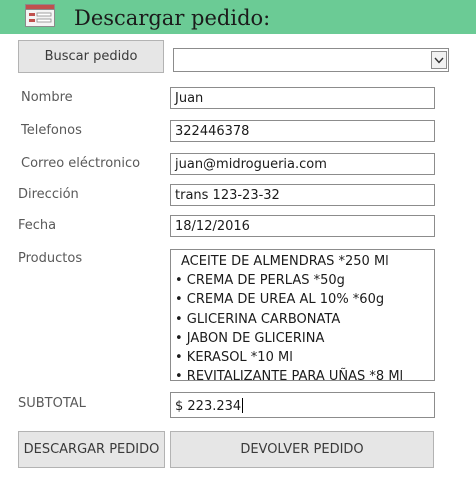 This screenshot has width=476, height=487. Describe the element at coordinates (48, 194) in the screenshot. I see `address-label: Dirección` at that location.